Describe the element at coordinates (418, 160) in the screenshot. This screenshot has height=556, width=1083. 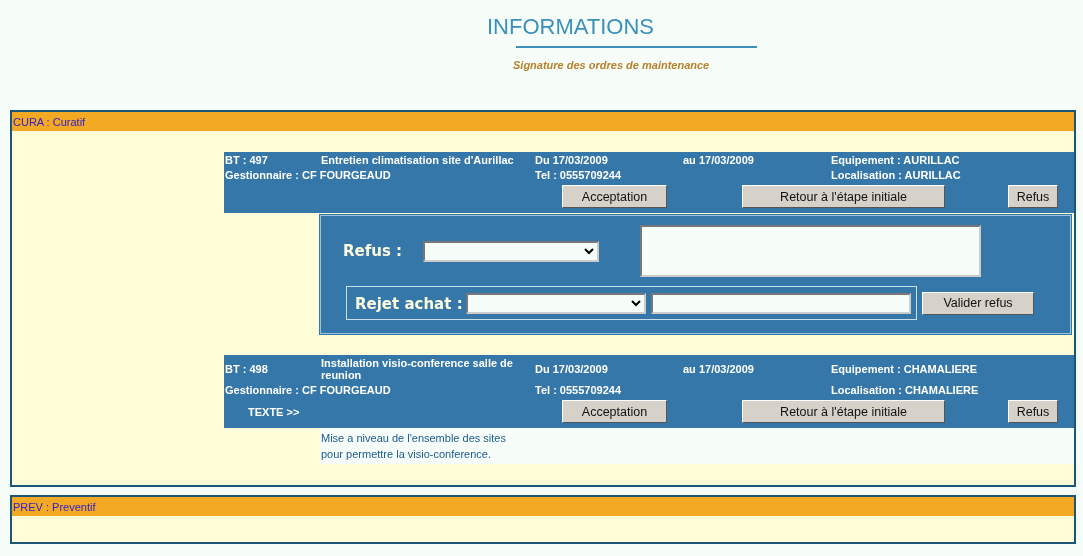
I see `order-description: Entretien climatisation site d'Aurillac` at that location.